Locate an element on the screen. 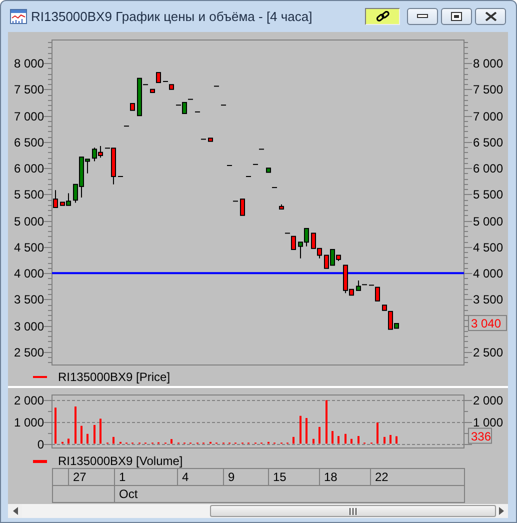 The image size is (517, 523). link-icon is located at coordinates (383, 16).